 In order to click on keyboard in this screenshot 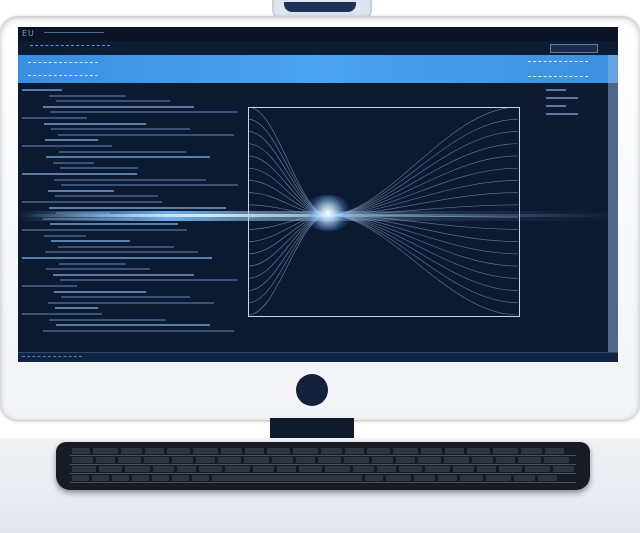, I will do `click(323, 466)`.